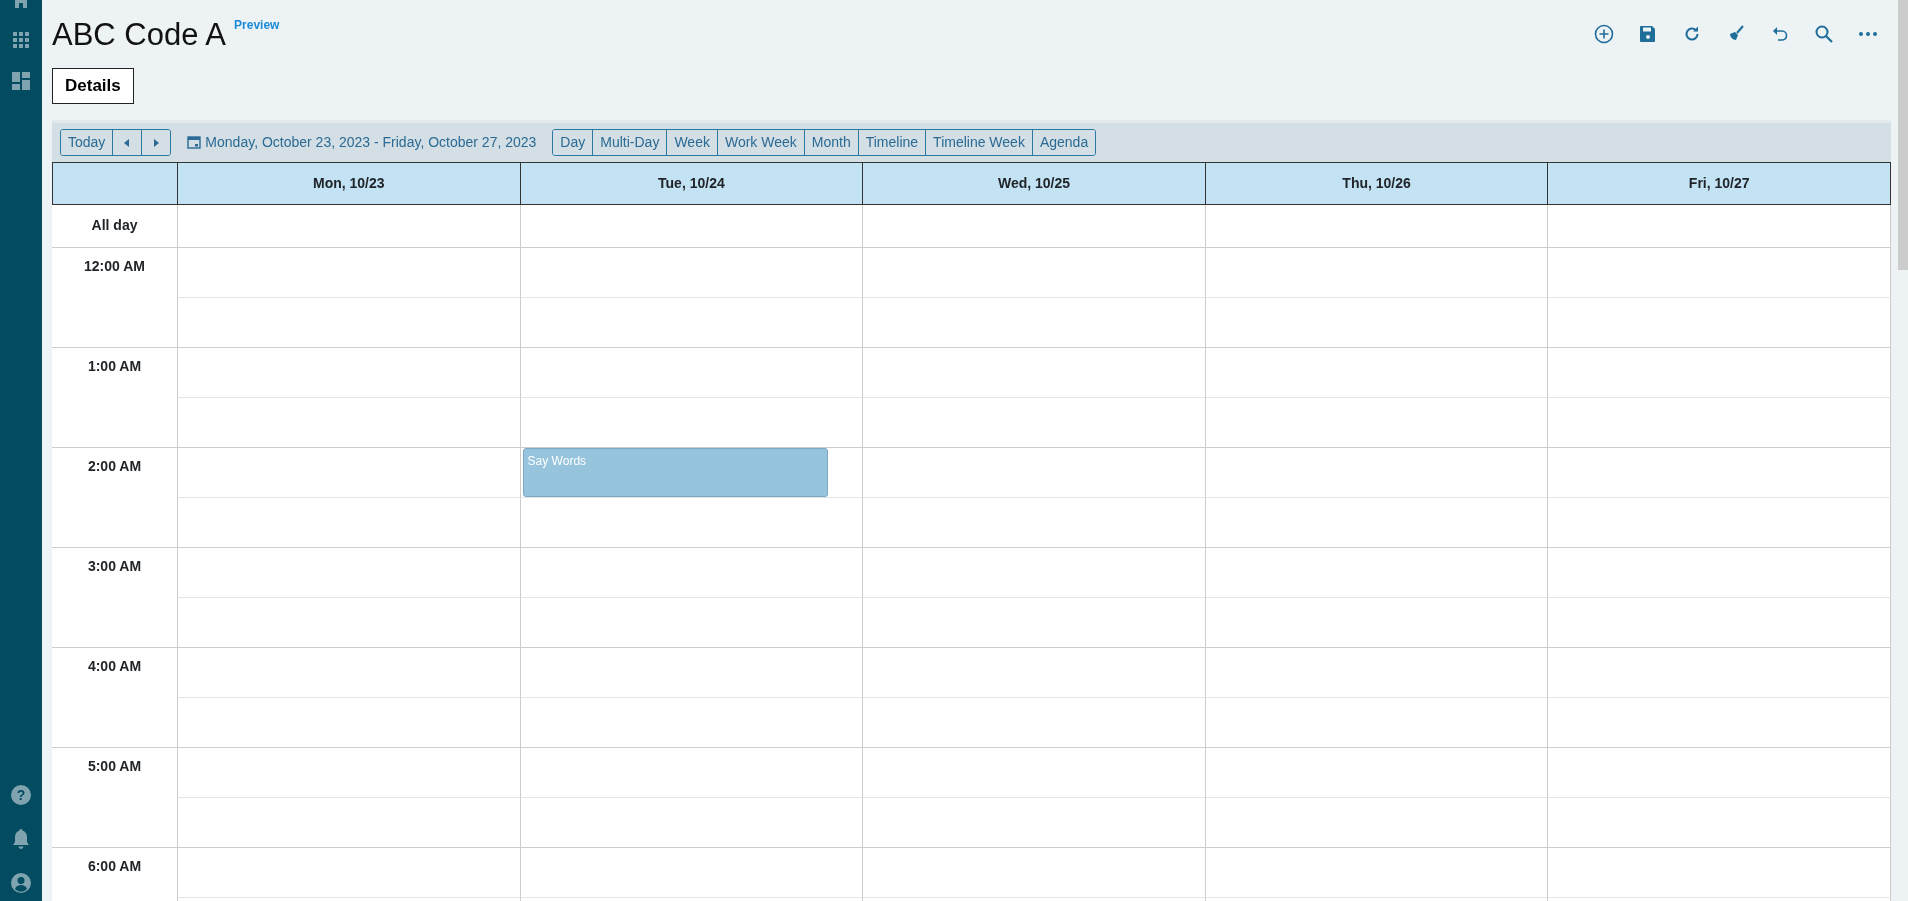 Image resolution: width=1908 pixels, height=901 pixels. What do you see at coordinates (692, 183) in the screenshot?
I see `day-header: Tue, 10/24` at bounding box center [692, 183].